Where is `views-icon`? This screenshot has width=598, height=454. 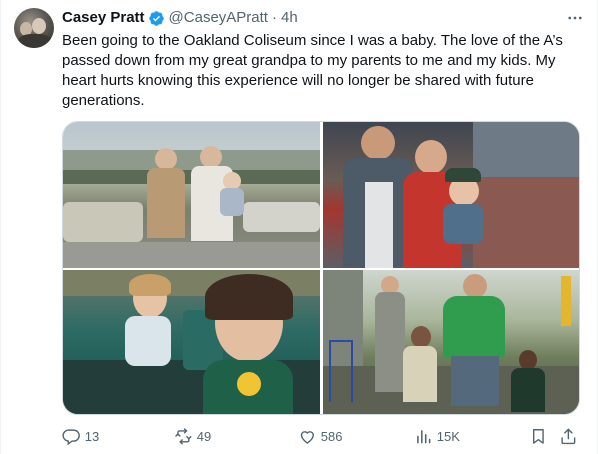
views-icon is located at coordinates (423, 436).